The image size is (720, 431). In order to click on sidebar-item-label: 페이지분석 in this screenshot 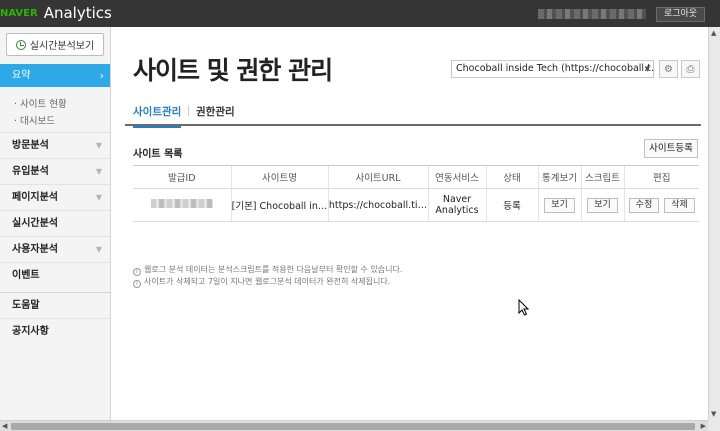, I will do `click(35, 197)`.